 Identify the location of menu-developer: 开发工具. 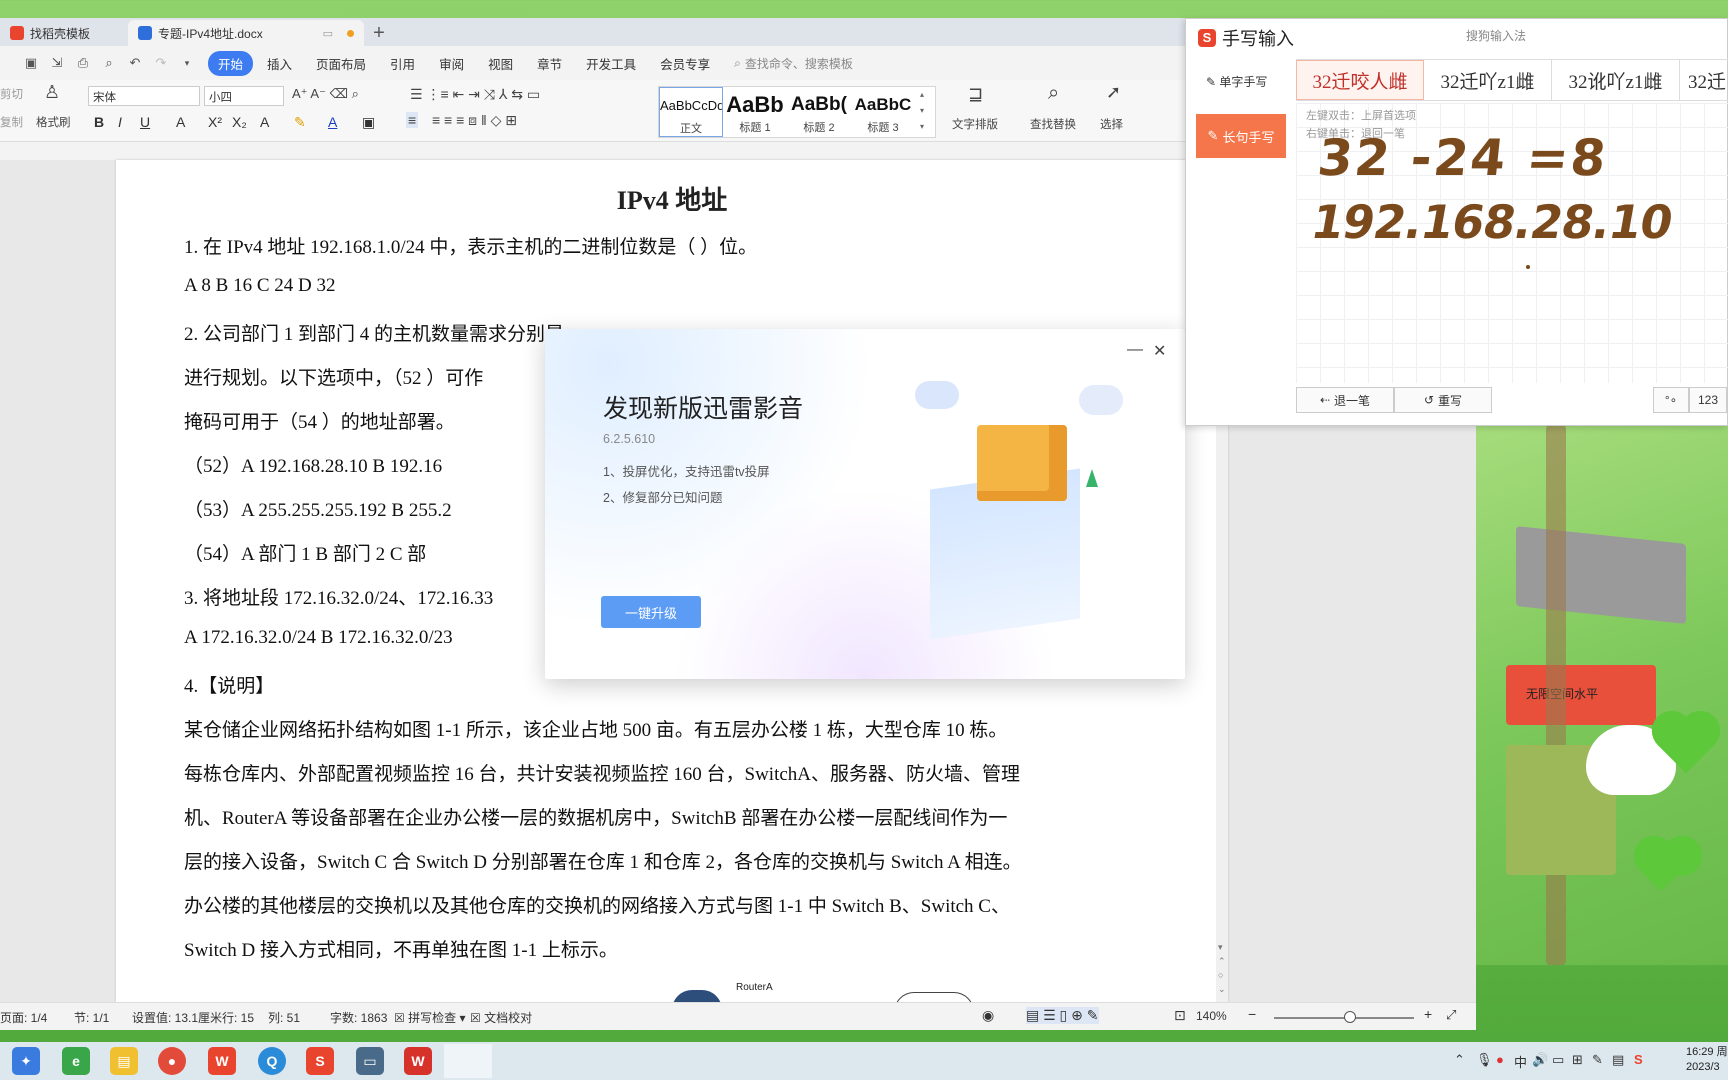
(611, 63).